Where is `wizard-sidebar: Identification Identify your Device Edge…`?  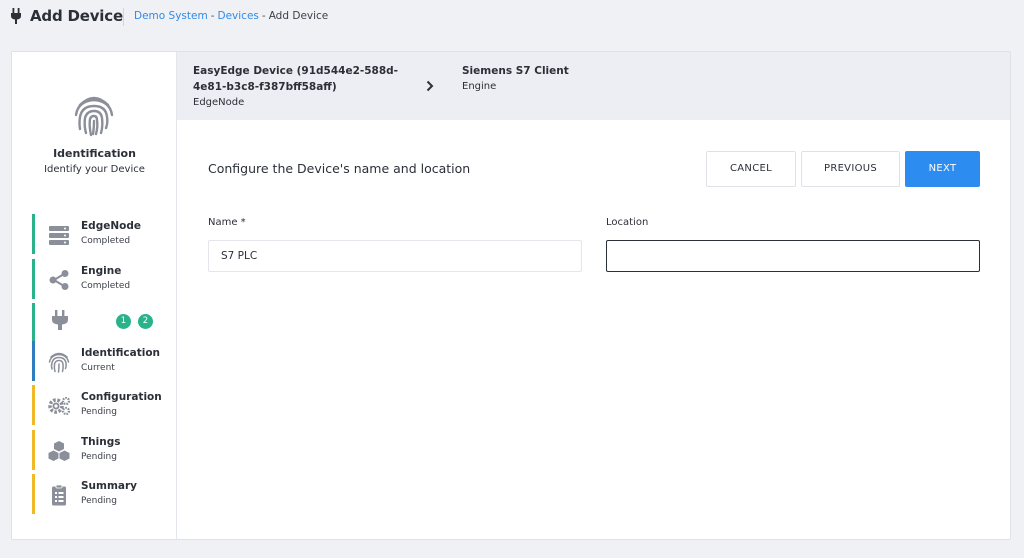 wizard-sidebar: Identification Identify your Device Edge… is located at coordinates (94, 295).